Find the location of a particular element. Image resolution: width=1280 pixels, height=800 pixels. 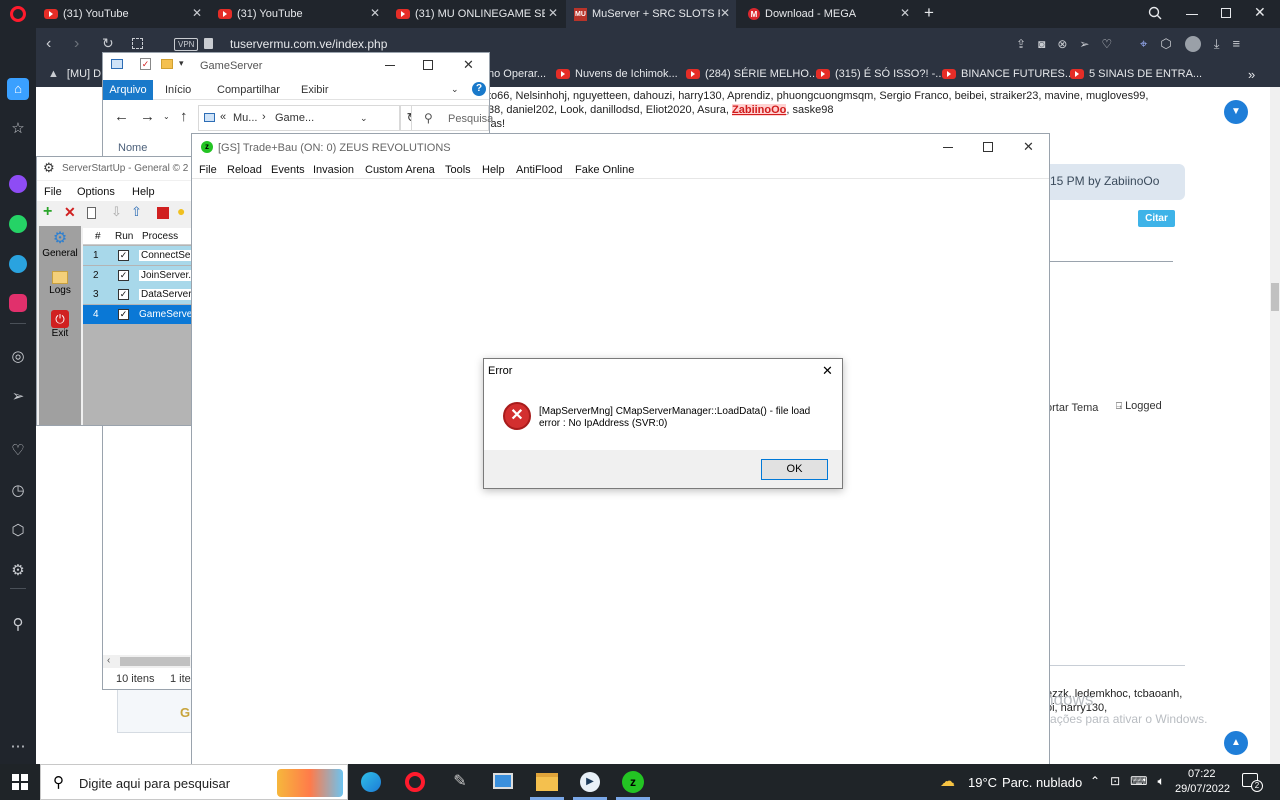

send-icon: ➢ is located at coordinates (1084, 44).